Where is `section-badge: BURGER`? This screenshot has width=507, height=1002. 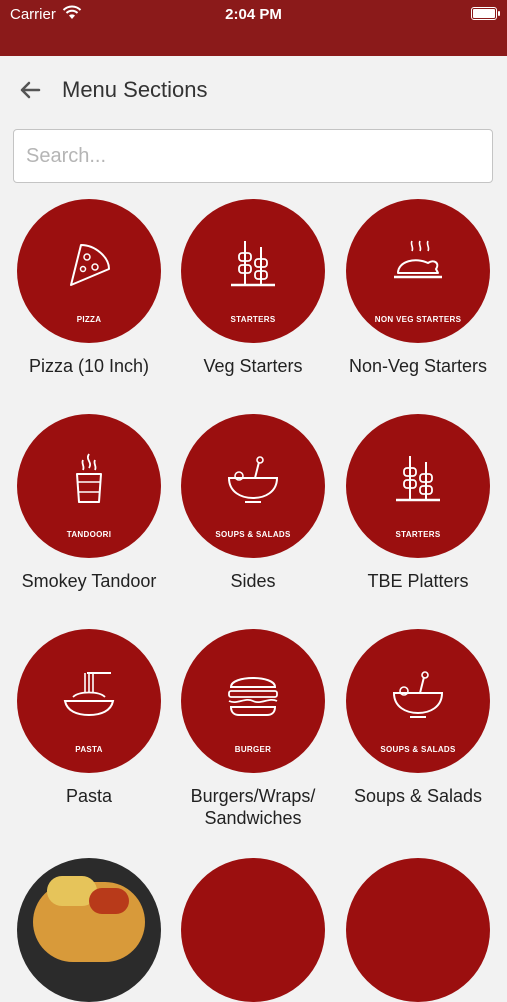
section-badge: BURGER is located at coordinates (253, 701).